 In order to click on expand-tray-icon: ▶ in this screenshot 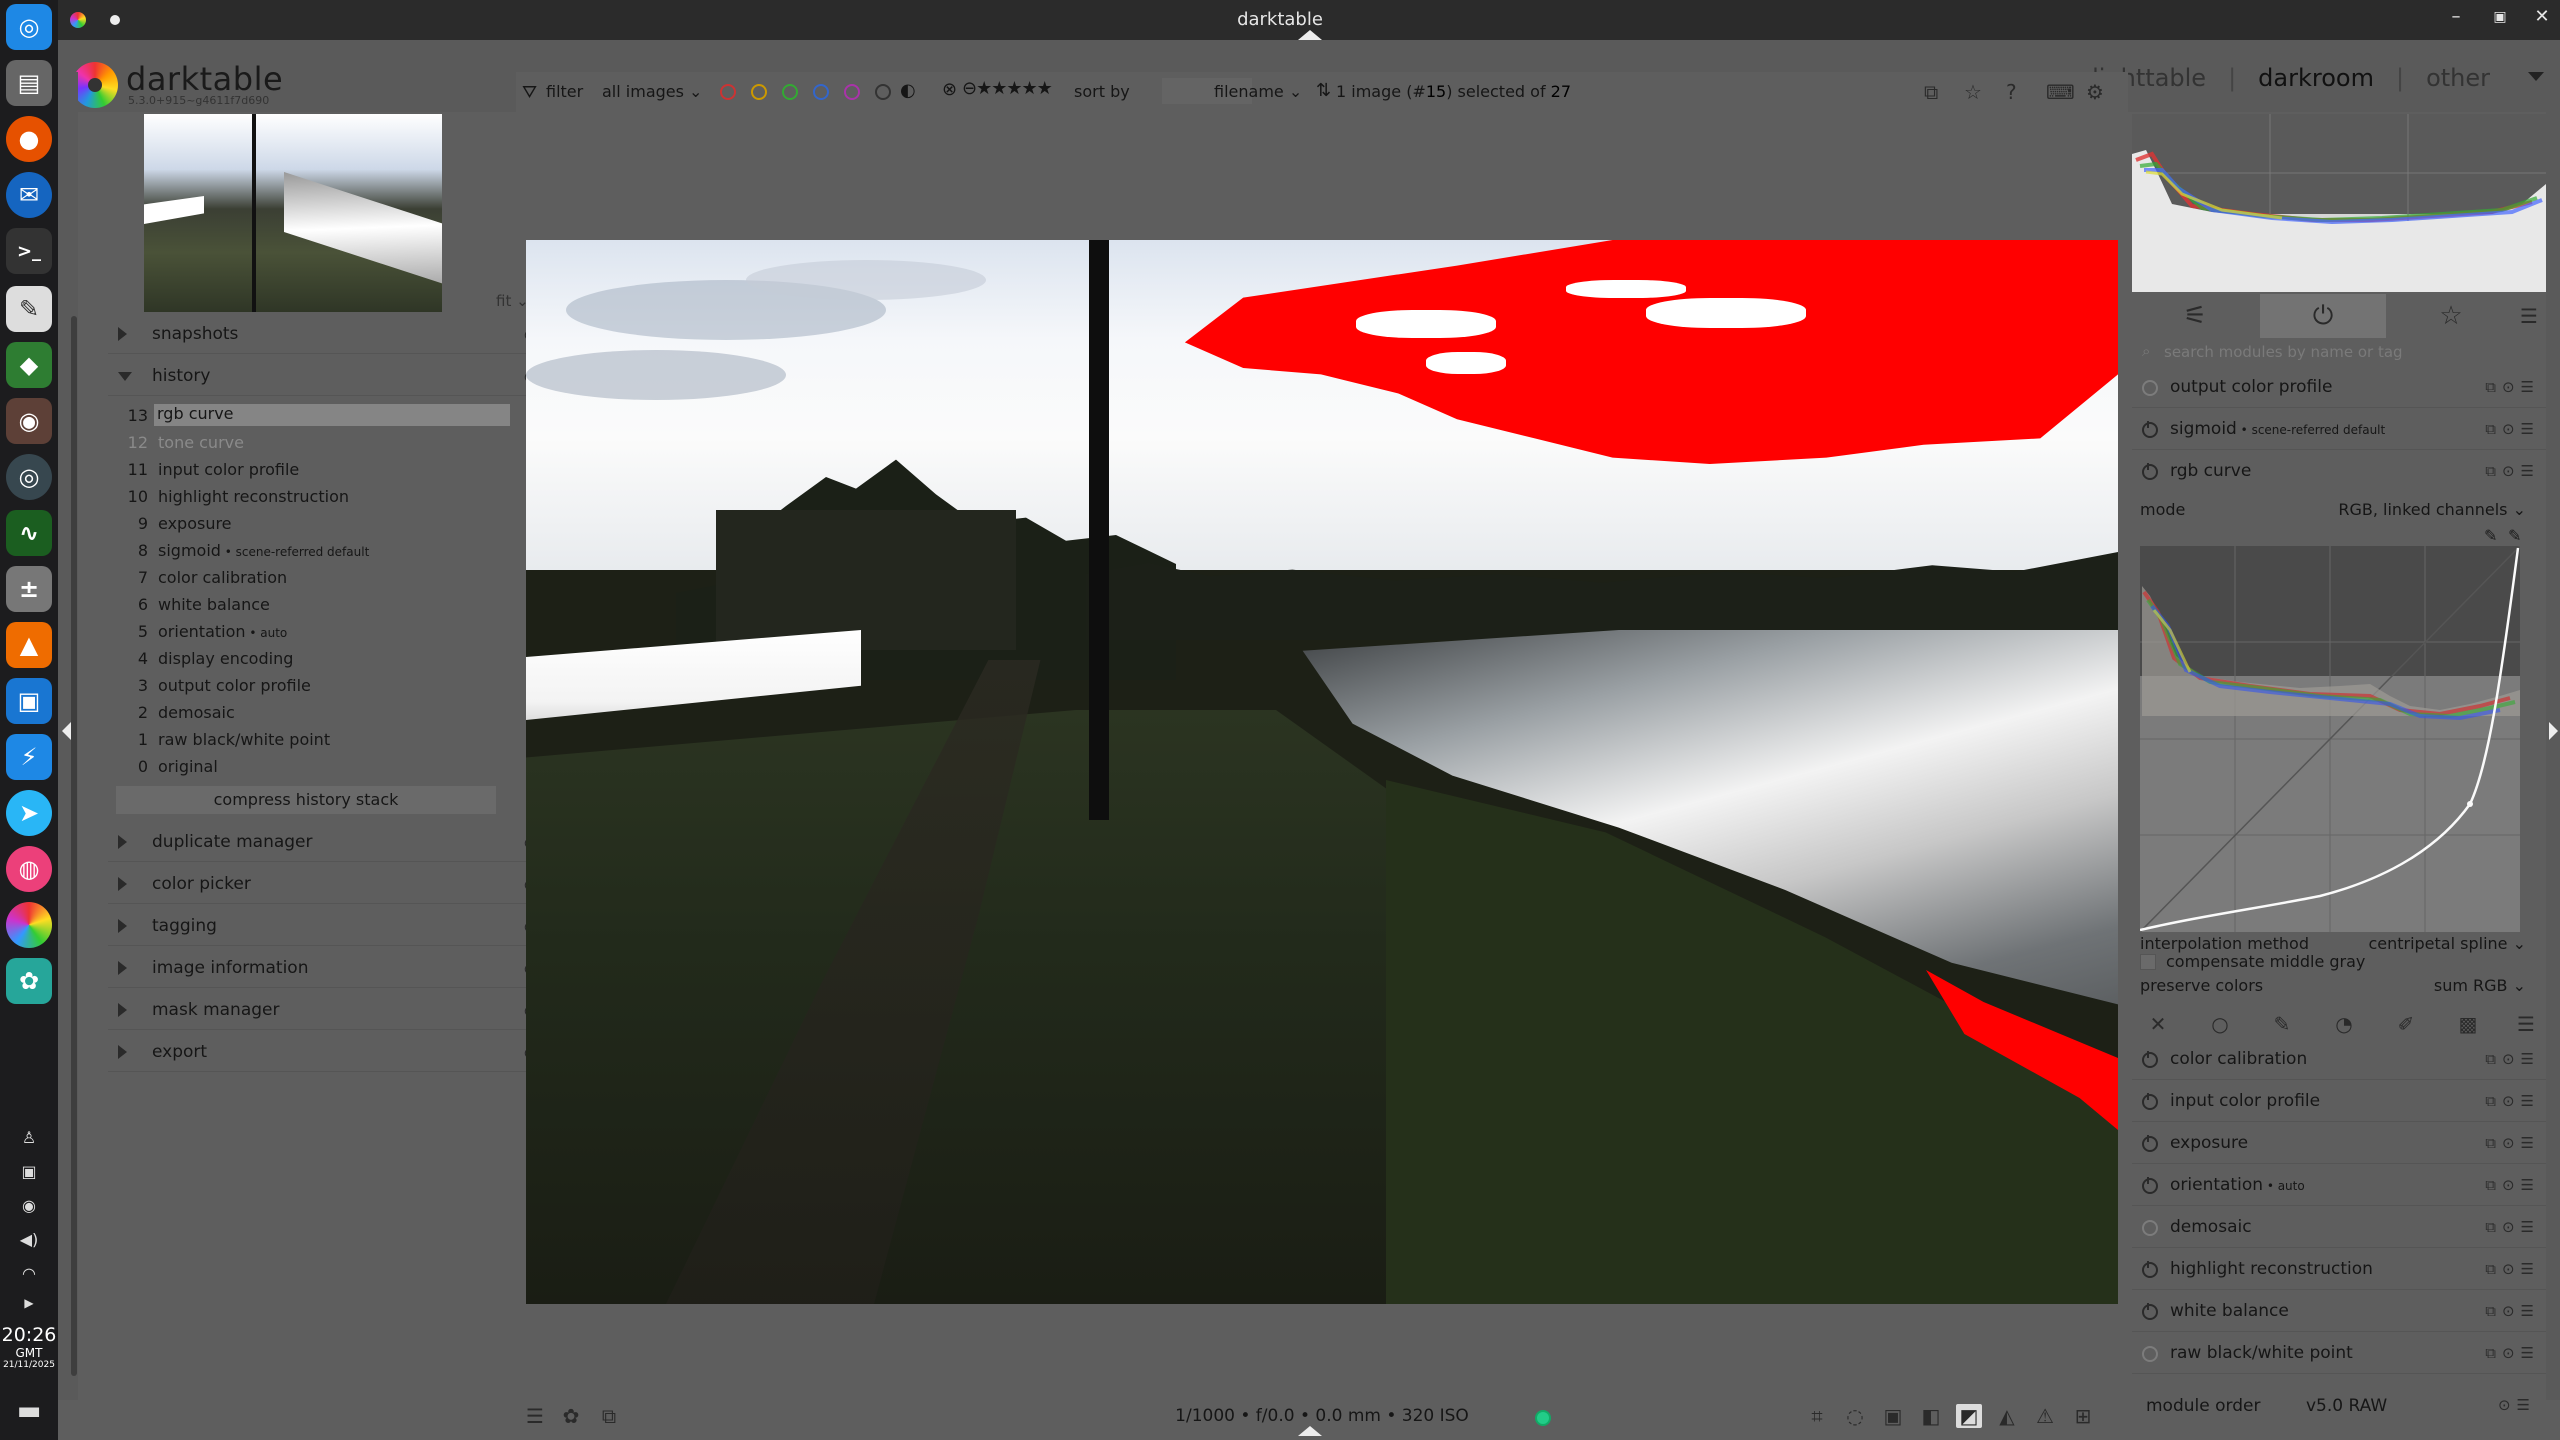, I will do `click(29, 1303)`.